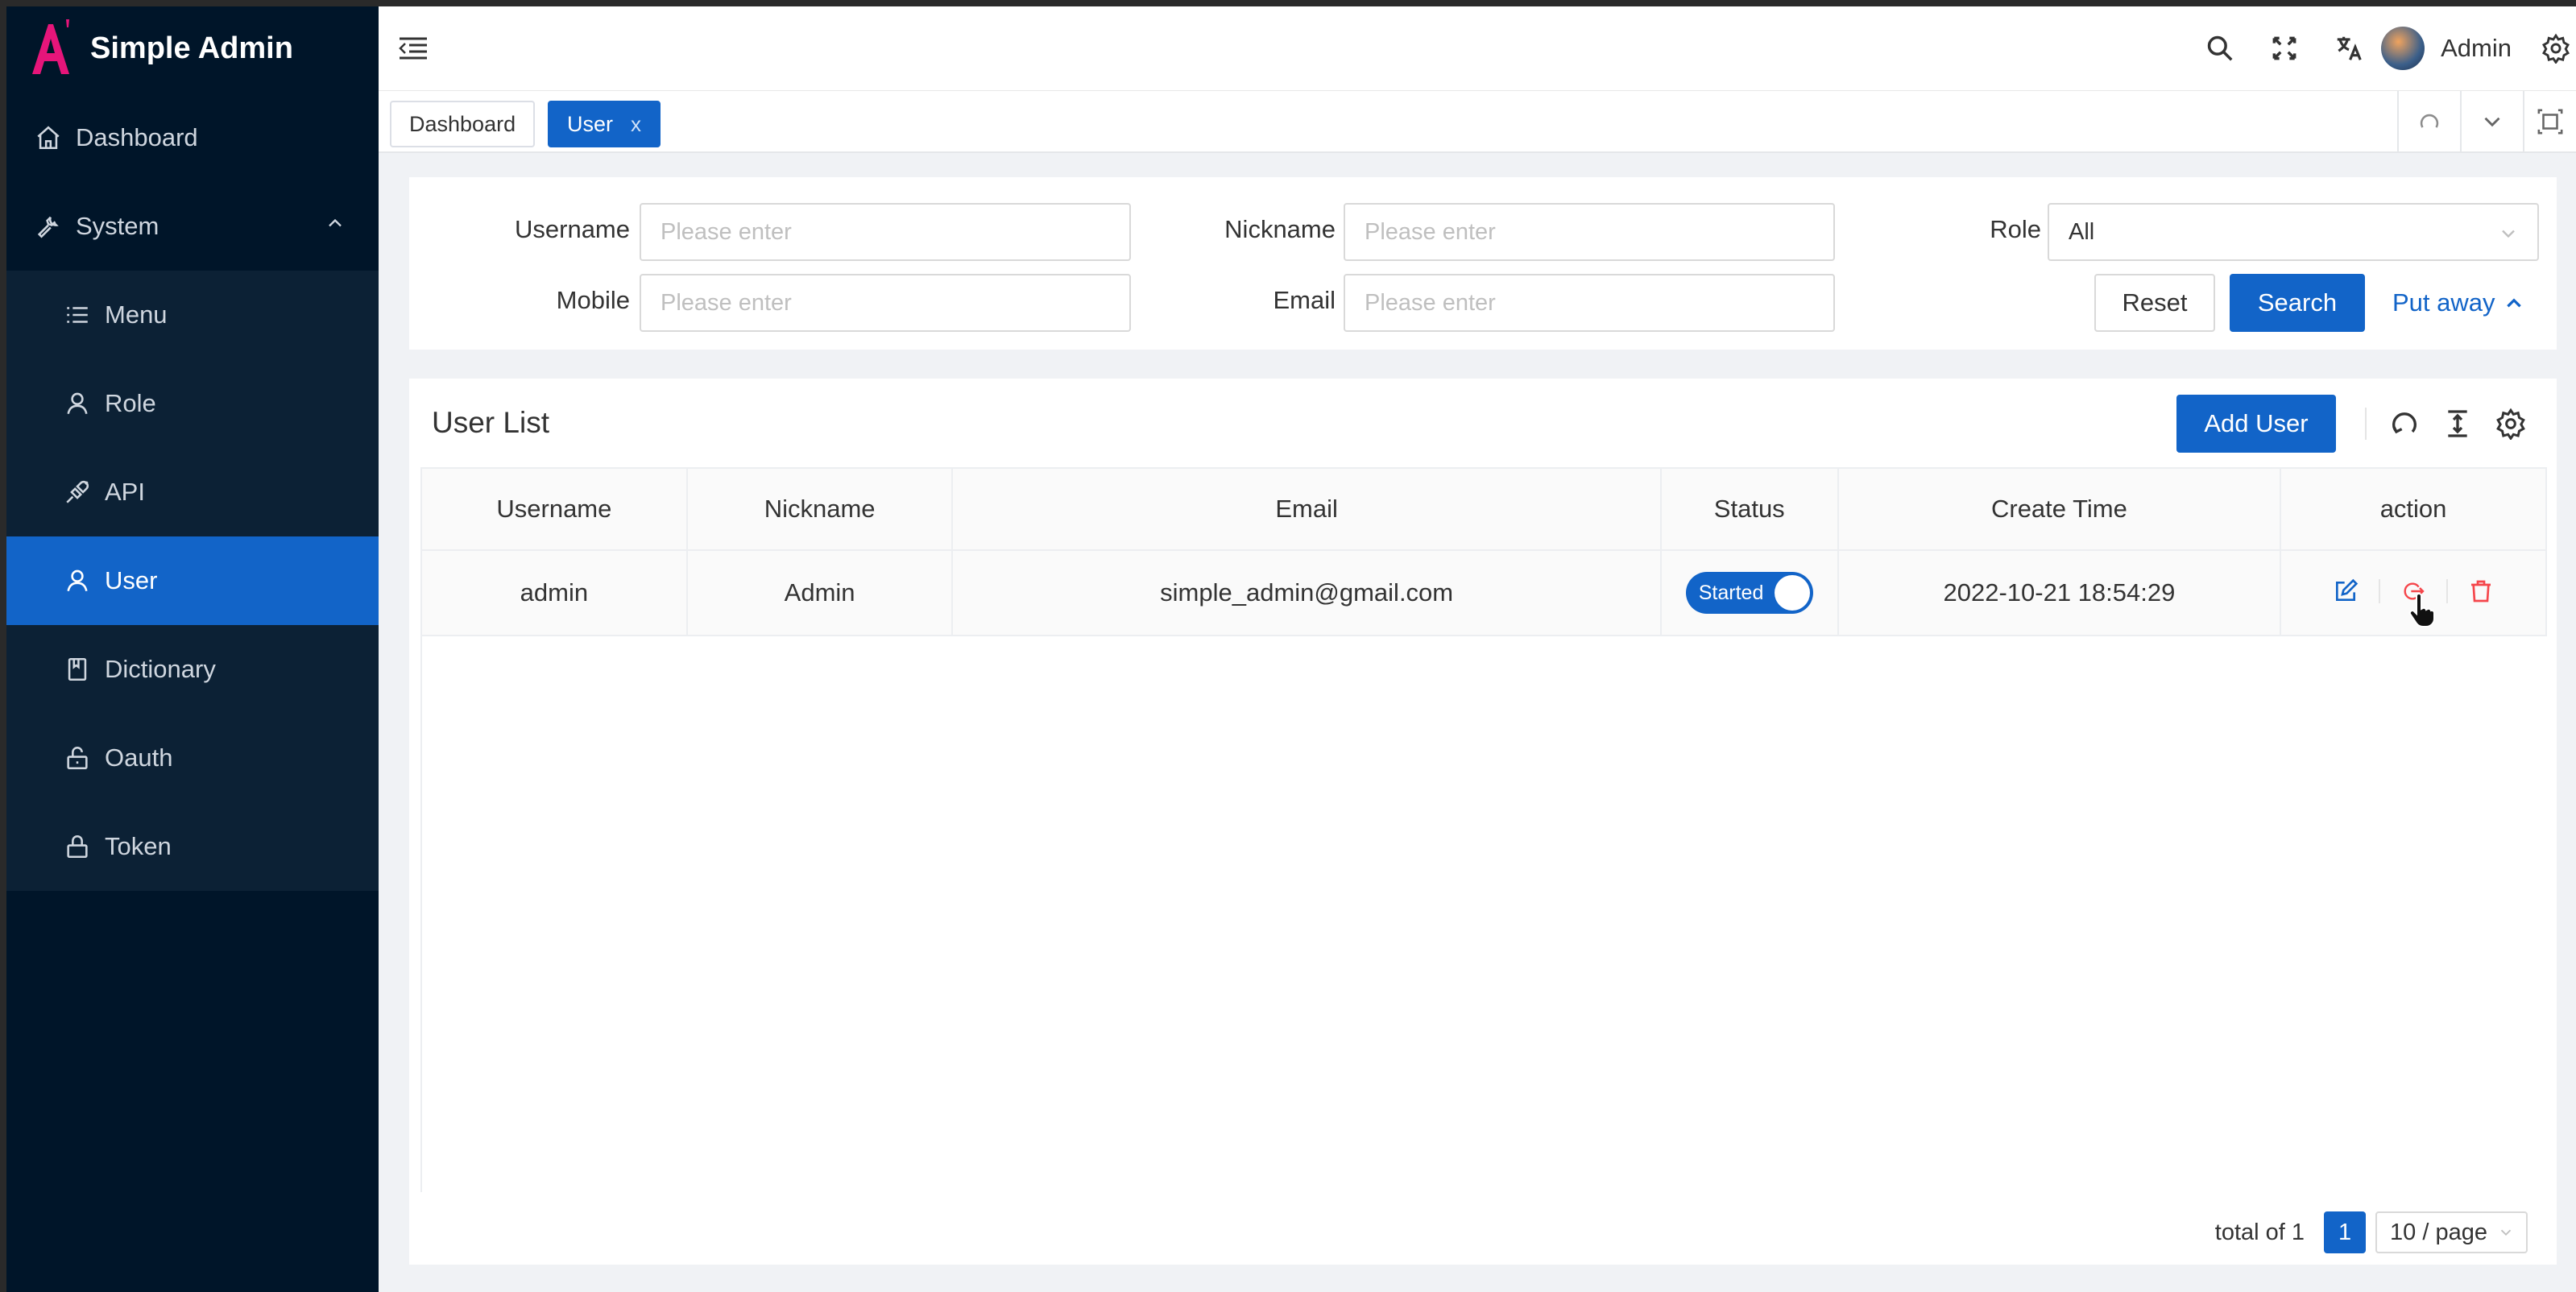 The width and height of the screenshot is (2576, 1292). What do you see at coordinates (2438, 1232) in the screenshot?
I see `page-size-value: 10 / page` at bounding box center [2438, 1232].